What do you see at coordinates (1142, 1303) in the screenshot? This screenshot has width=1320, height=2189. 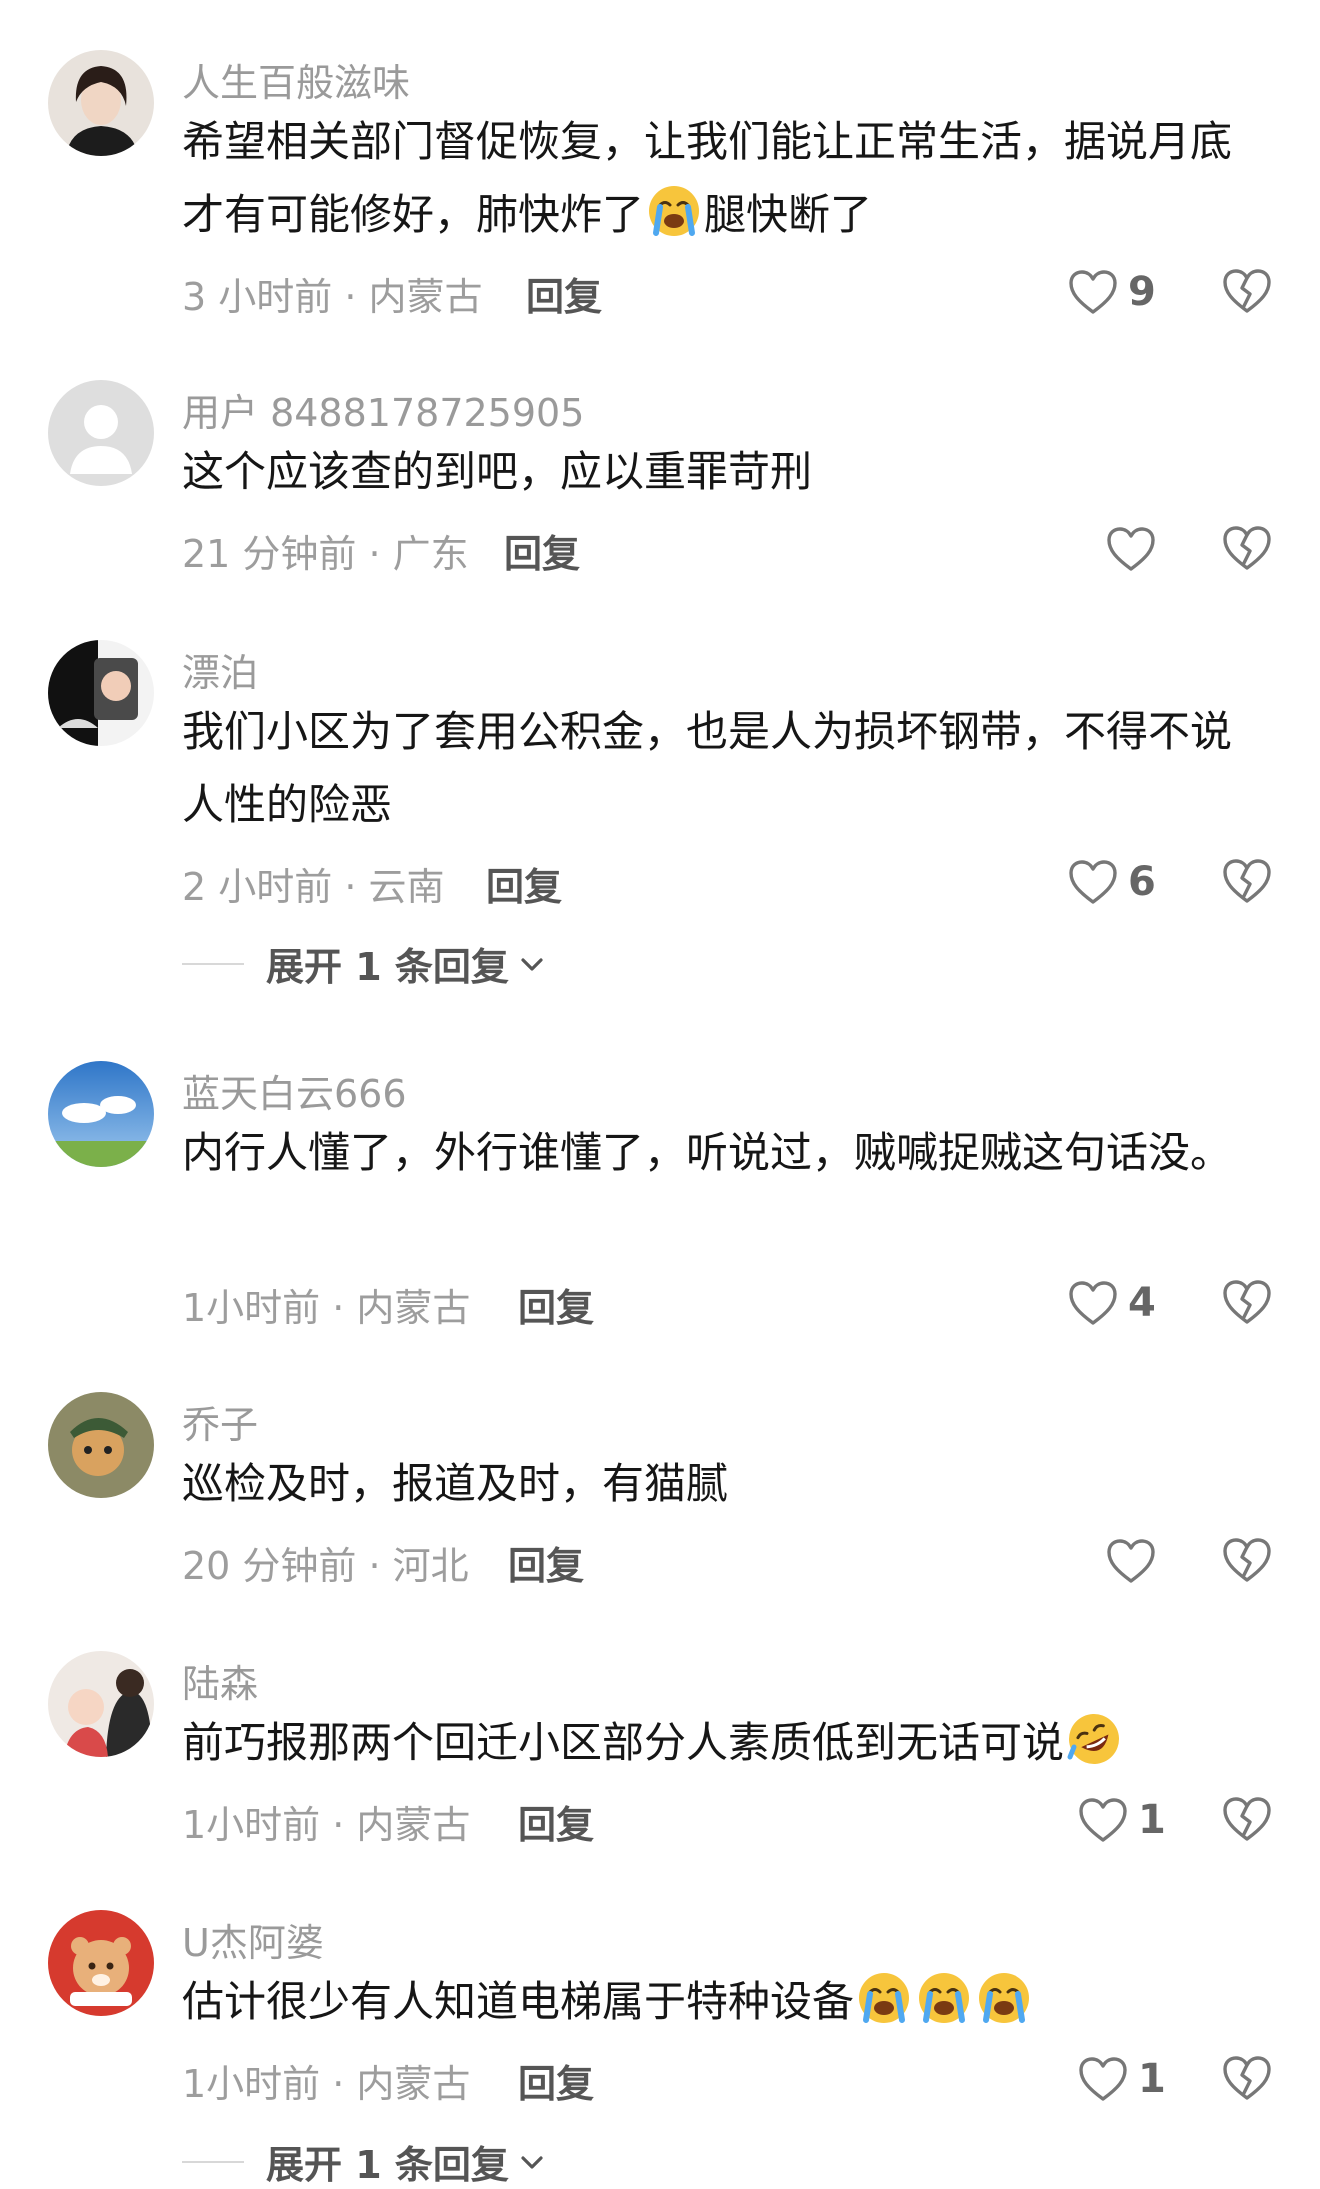 I see `like-count: 4` at bounding box center [1142, 1303].